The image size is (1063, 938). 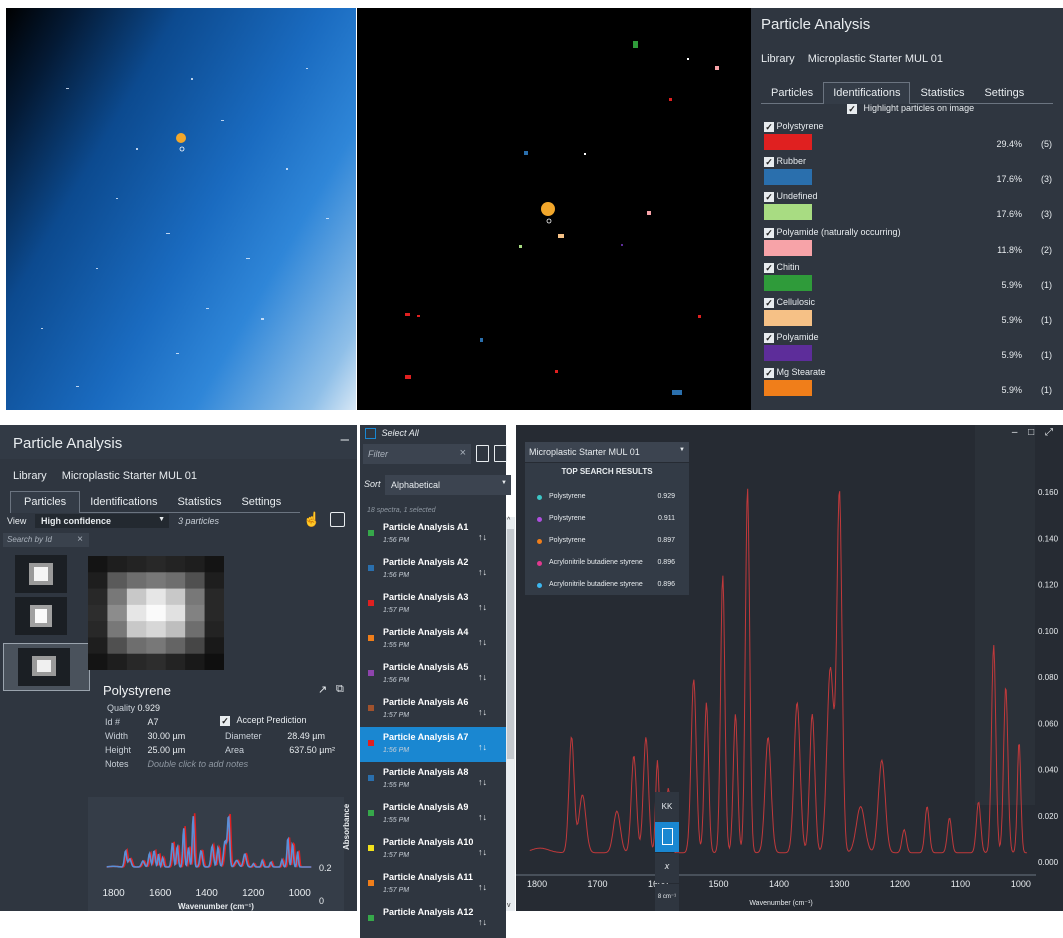 I want to click on list-scrollbar: ^ v, so click(x=510, y=714).